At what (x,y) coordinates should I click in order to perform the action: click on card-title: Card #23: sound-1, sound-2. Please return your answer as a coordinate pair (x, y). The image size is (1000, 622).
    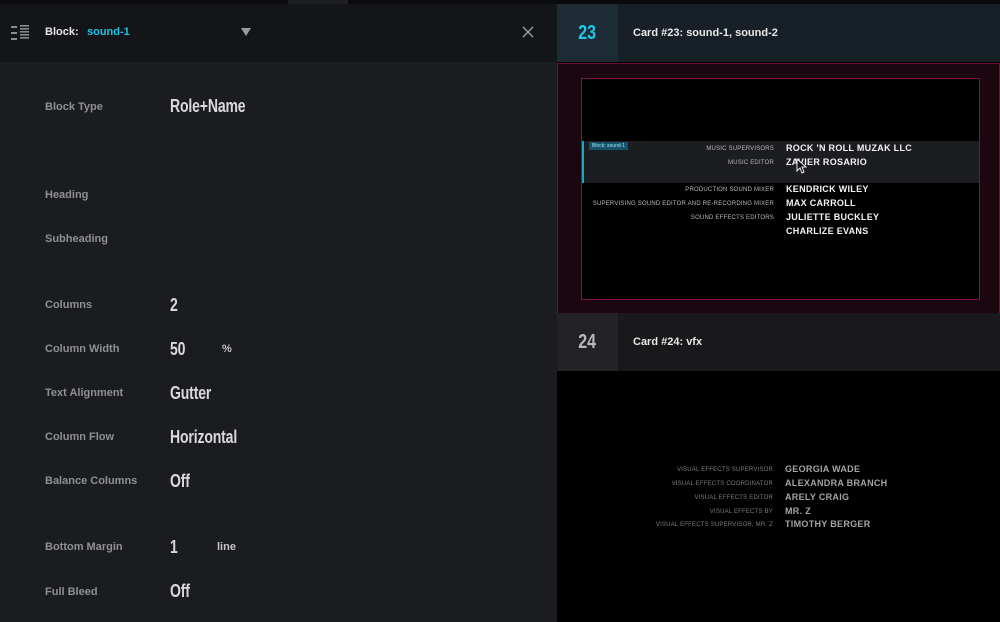
    Looking at the image, I should click on (705, 33).